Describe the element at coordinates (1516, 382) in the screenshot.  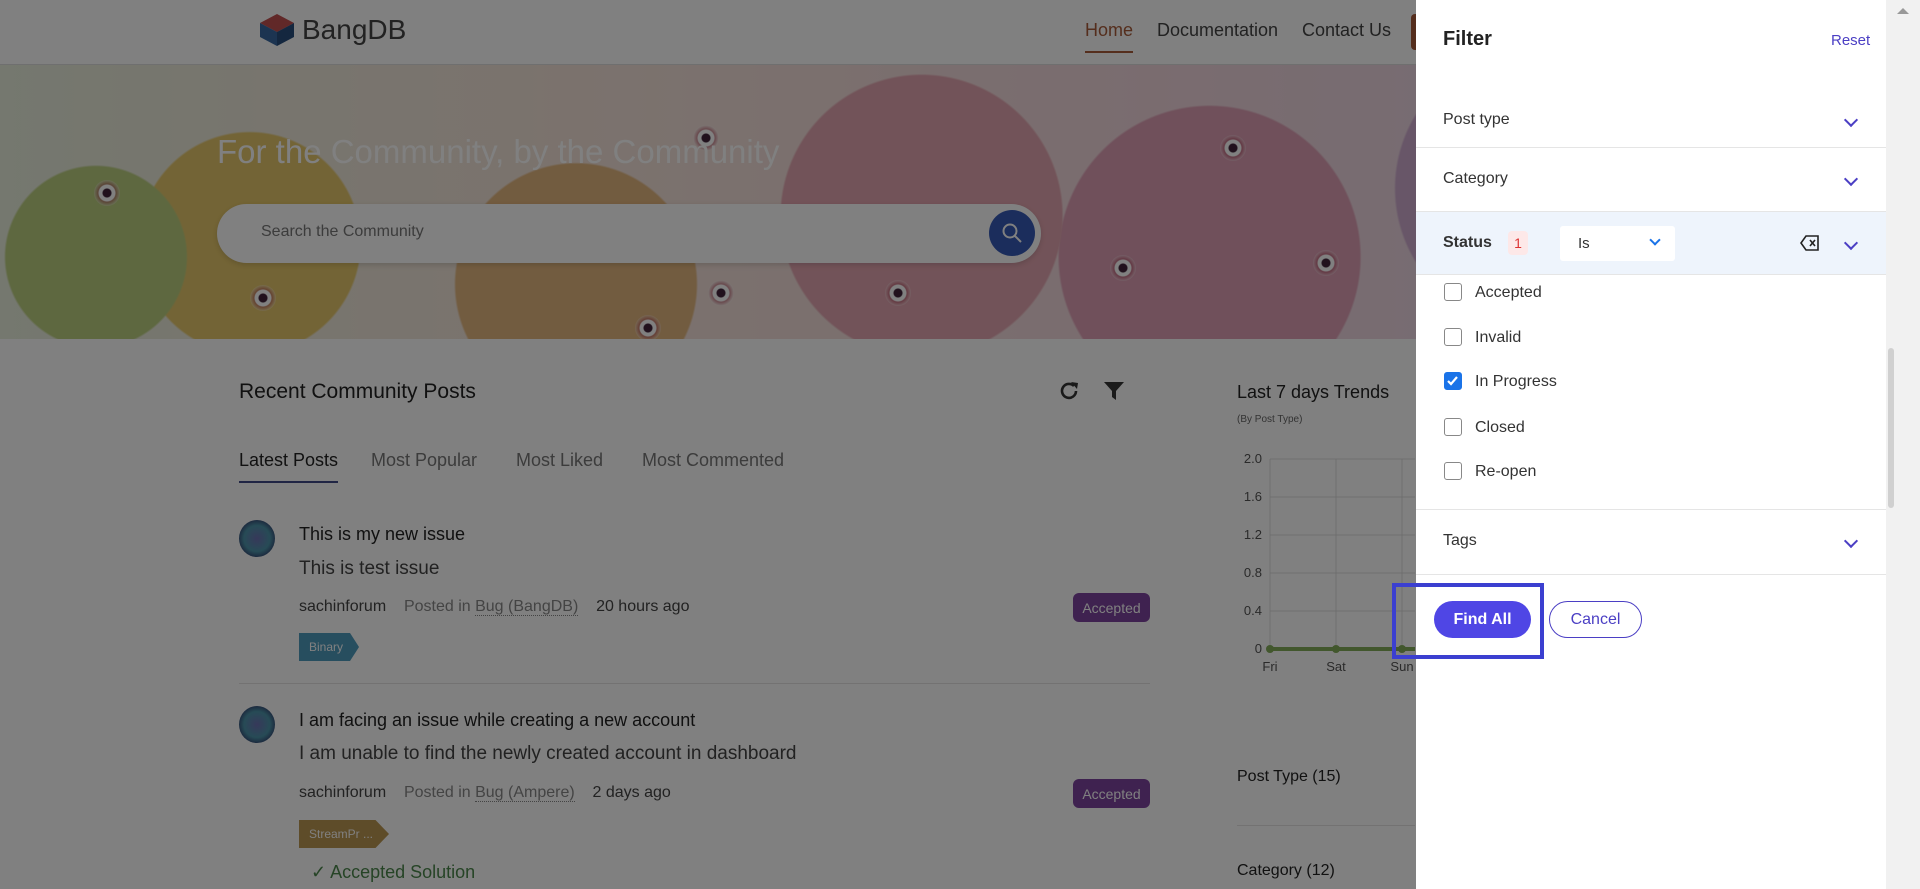
I see `status-option-label: In Progress` at that location.